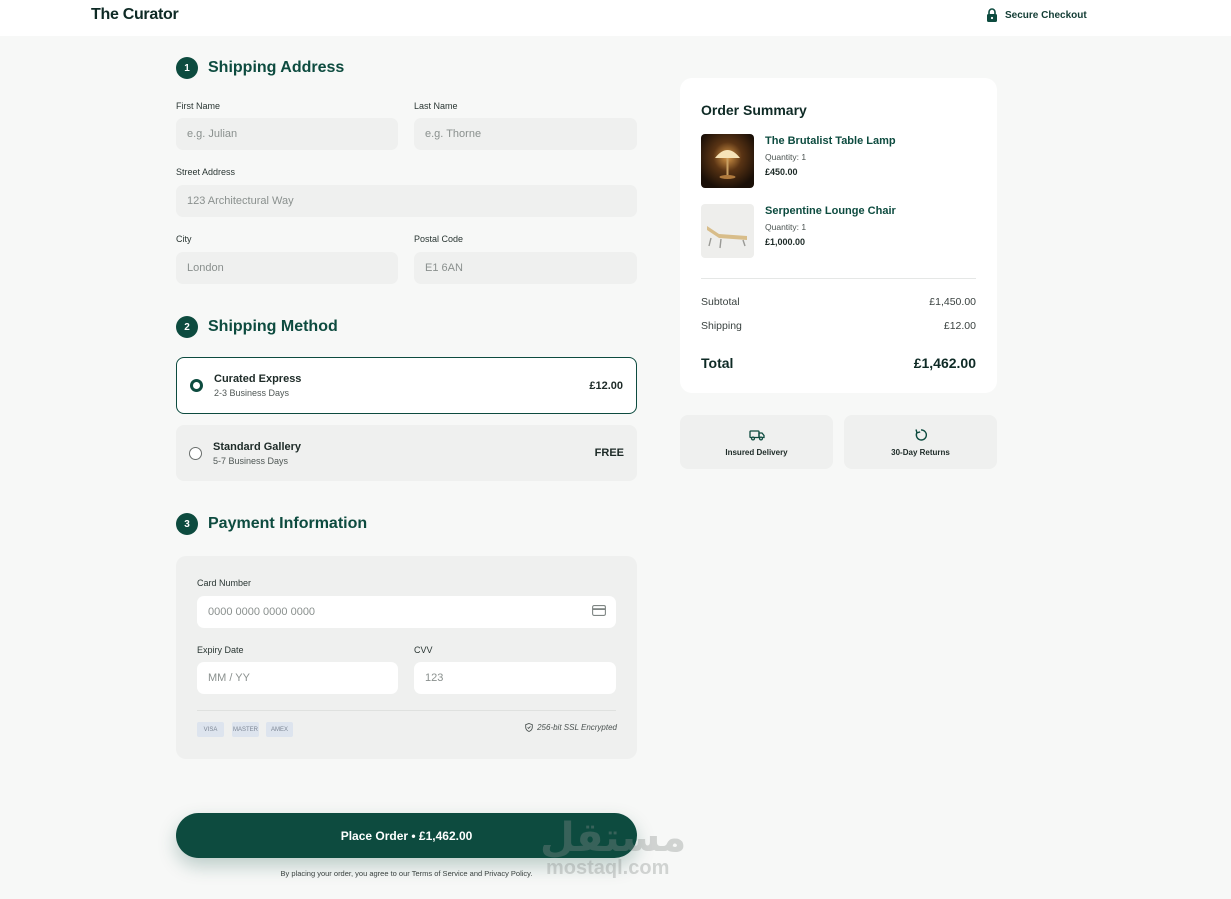 The height and width of the screenshot is (899, 1231). Describe the element at coordinates (515, 678) in the screenshot. I see `cvv-input: 123` at that location.